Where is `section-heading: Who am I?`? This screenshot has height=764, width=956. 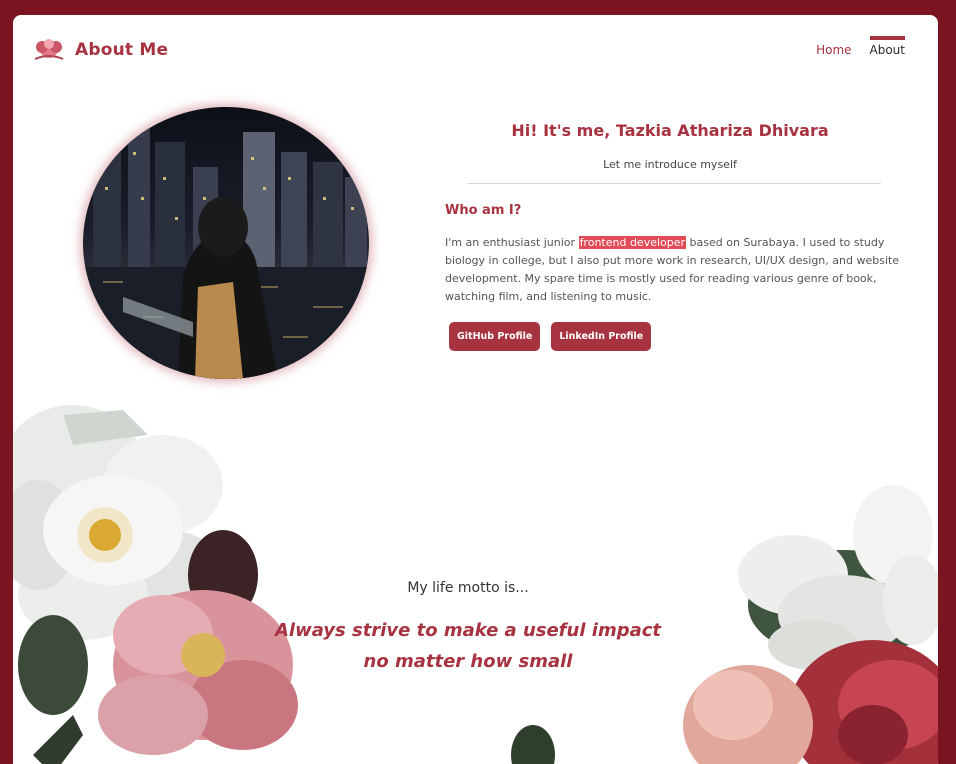
section-heading: Who am I? is located at coordinates (483, 210).